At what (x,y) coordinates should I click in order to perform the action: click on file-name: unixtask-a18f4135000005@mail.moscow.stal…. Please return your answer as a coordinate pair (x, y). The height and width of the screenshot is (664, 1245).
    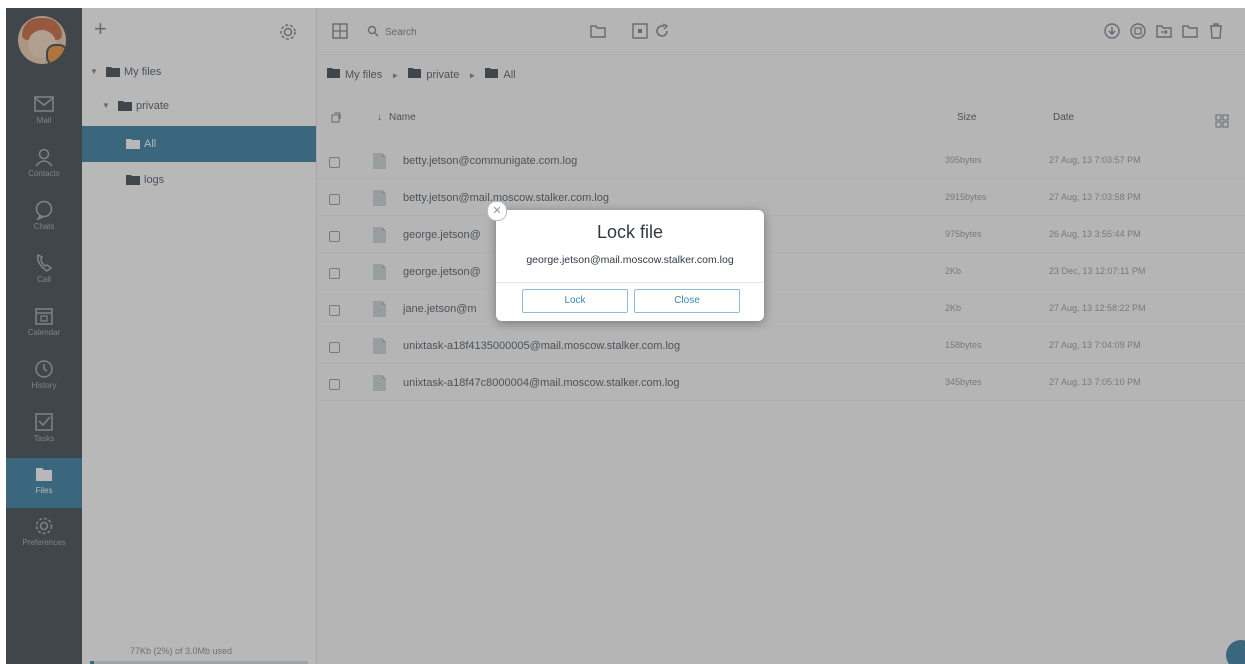
    Looking at the image, I should click on (541, 346).